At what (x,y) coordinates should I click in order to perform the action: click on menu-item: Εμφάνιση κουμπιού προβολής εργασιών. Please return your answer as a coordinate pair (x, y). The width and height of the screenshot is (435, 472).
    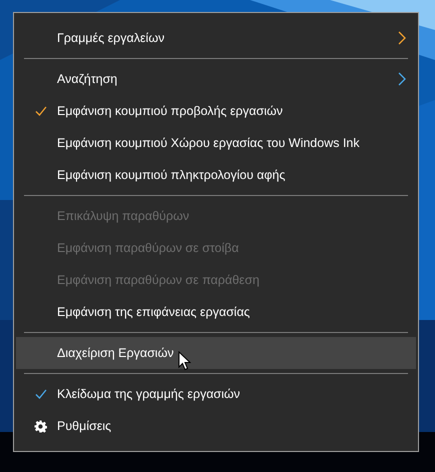
    Looking at the image, I should click on (216, 111).